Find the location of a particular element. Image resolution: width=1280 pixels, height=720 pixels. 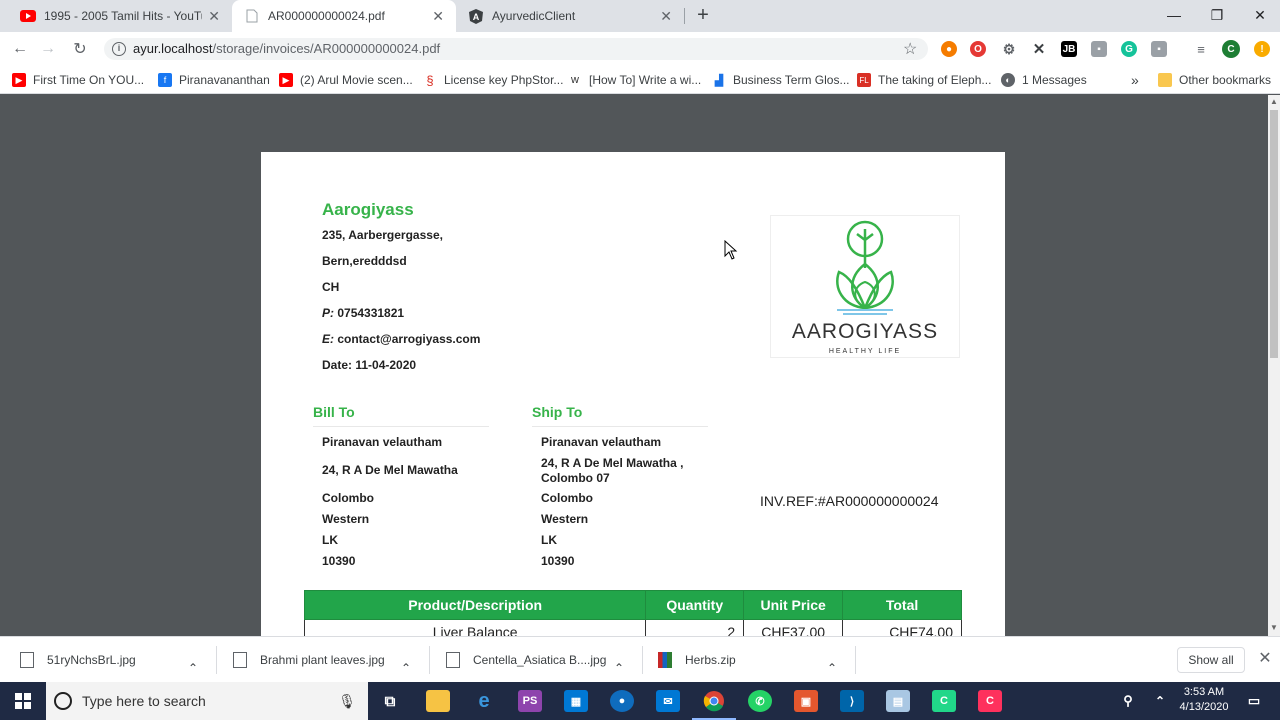

scroll-down-icon: ▼ is located at coordinates (1274, 627).